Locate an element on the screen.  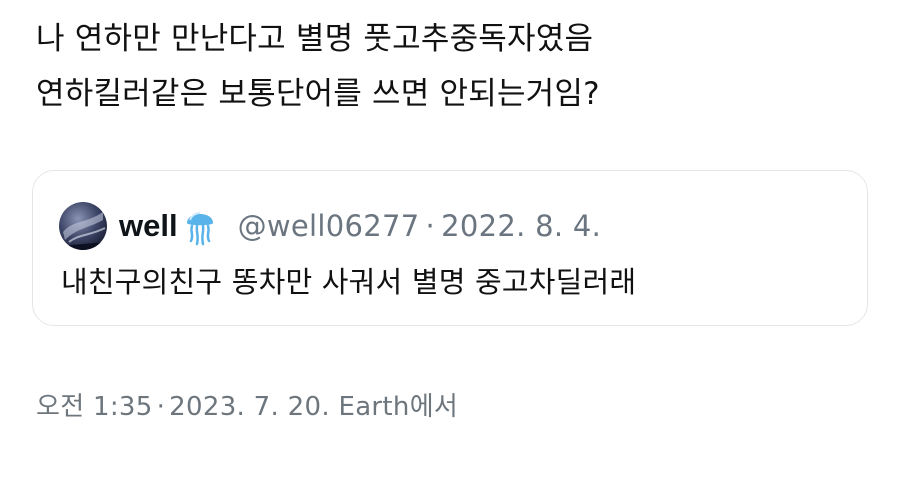
quoted-tweet-text: 내친구의친구 똥차만 사궈서 별명 중고차딜러래 is located at coordinates (349, 282).